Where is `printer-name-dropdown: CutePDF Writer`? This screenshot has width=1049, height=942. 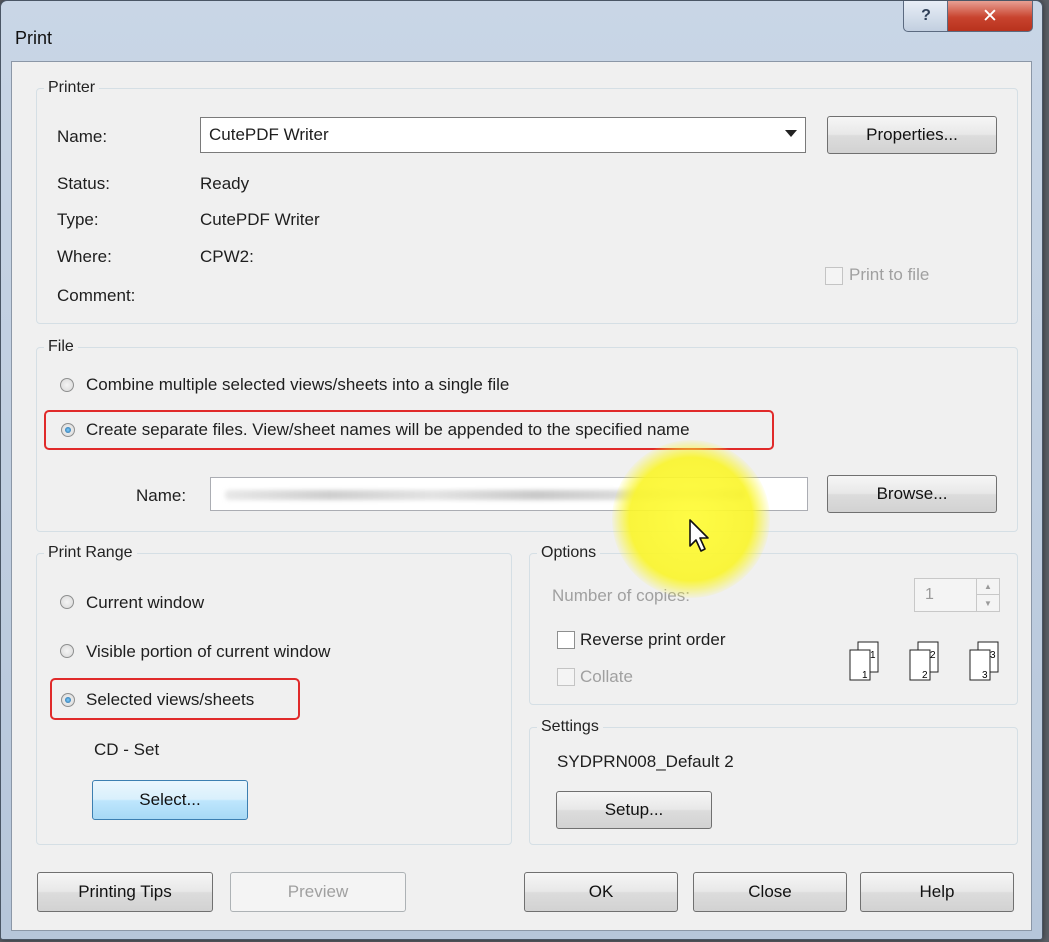
printer-name-dropdown: CutePDF Writer is located at coordinates (503, 135).